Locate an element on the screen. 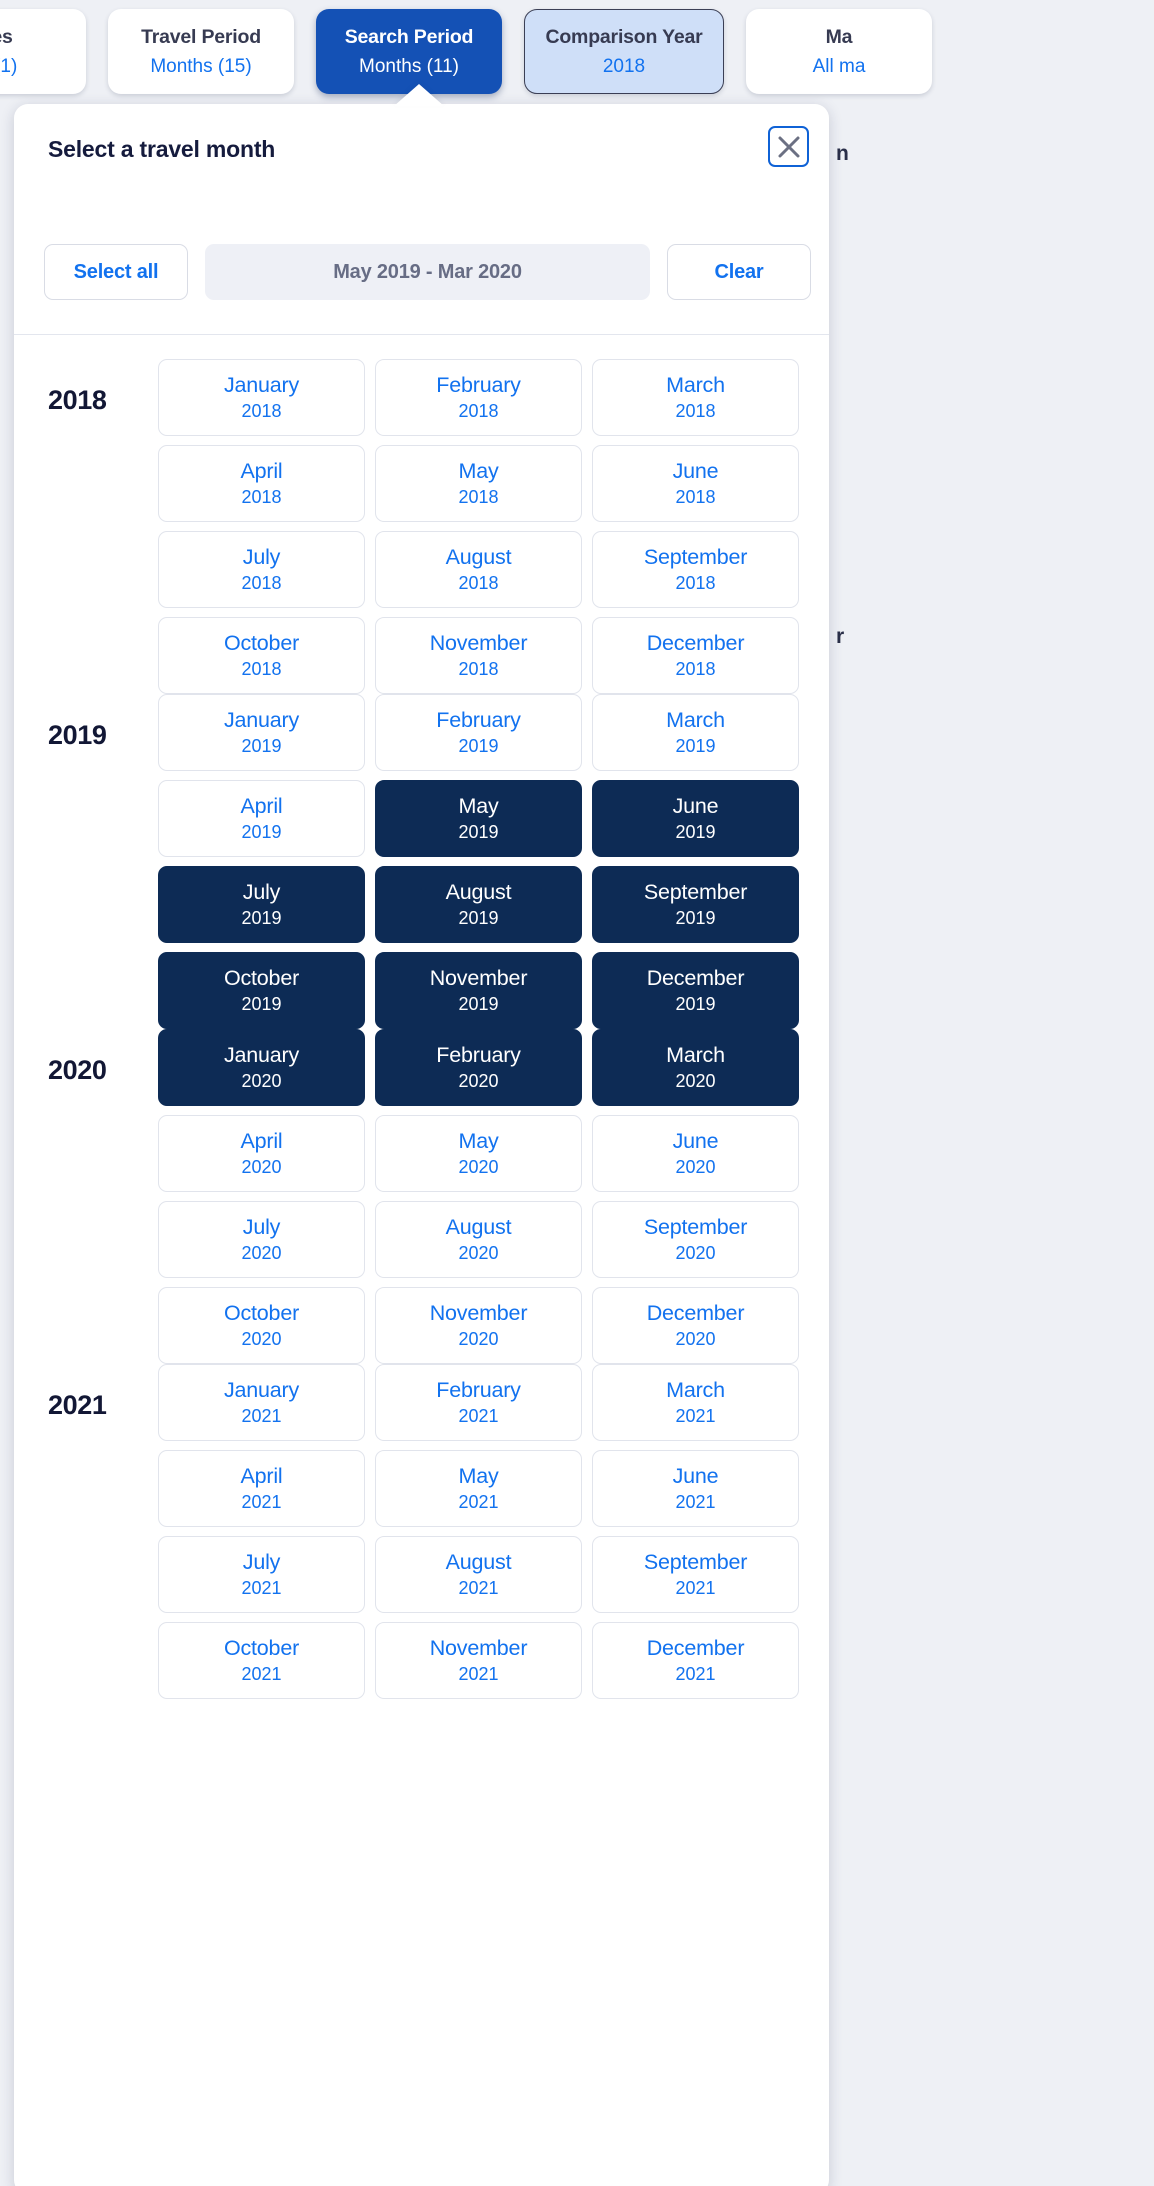  month-cell: January 2019 is located at coordinates (261, 732).